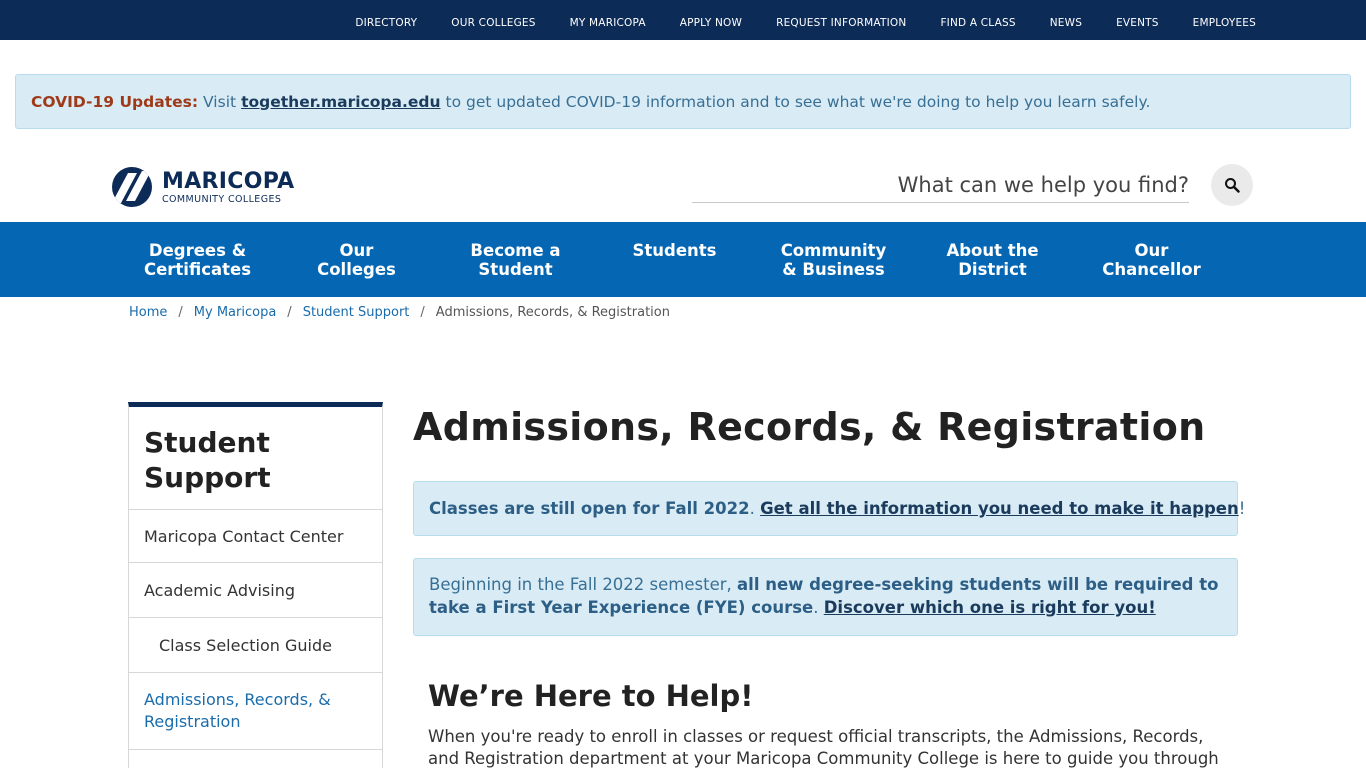 The width and height of the screenshot is (1366, 768). I want to click on alert-fye-intro: Beginning in the Fall 2022 semester,, so click(580, 584).